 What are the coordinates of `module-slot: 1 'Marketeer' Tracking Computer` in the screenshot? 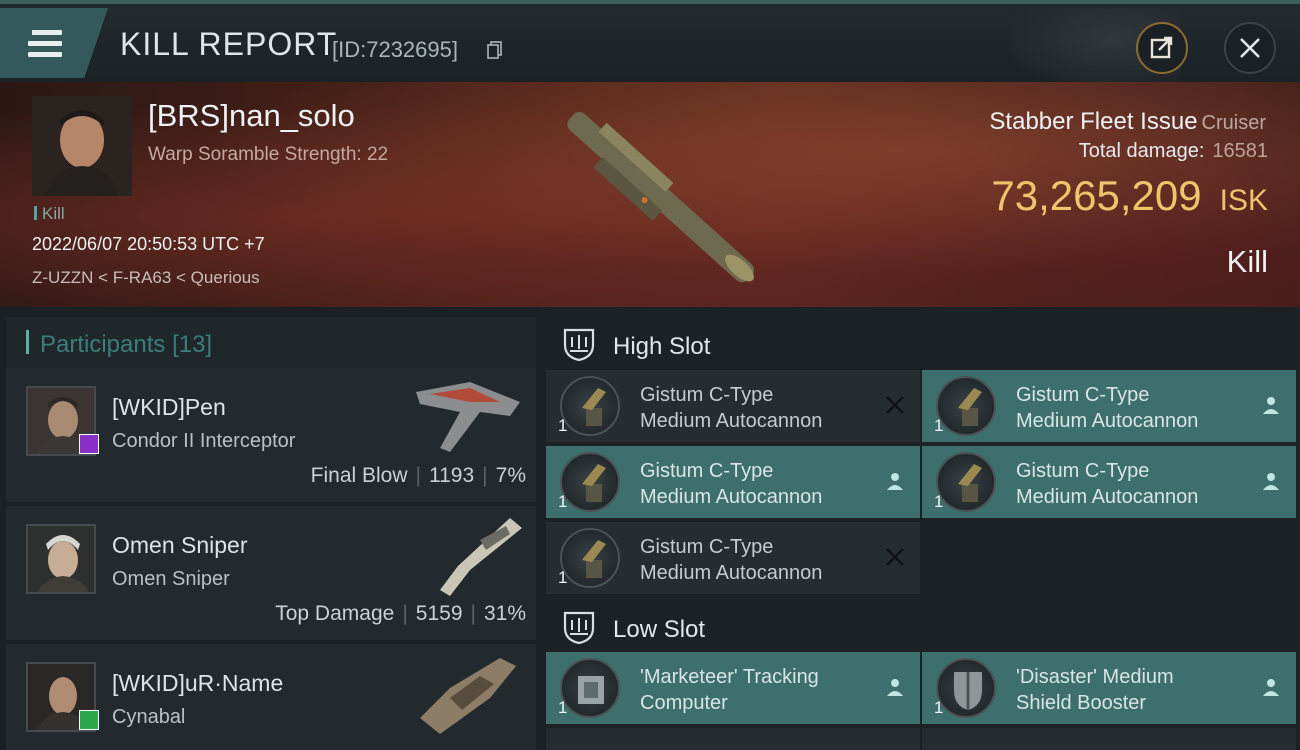 It's located at (733, 688).